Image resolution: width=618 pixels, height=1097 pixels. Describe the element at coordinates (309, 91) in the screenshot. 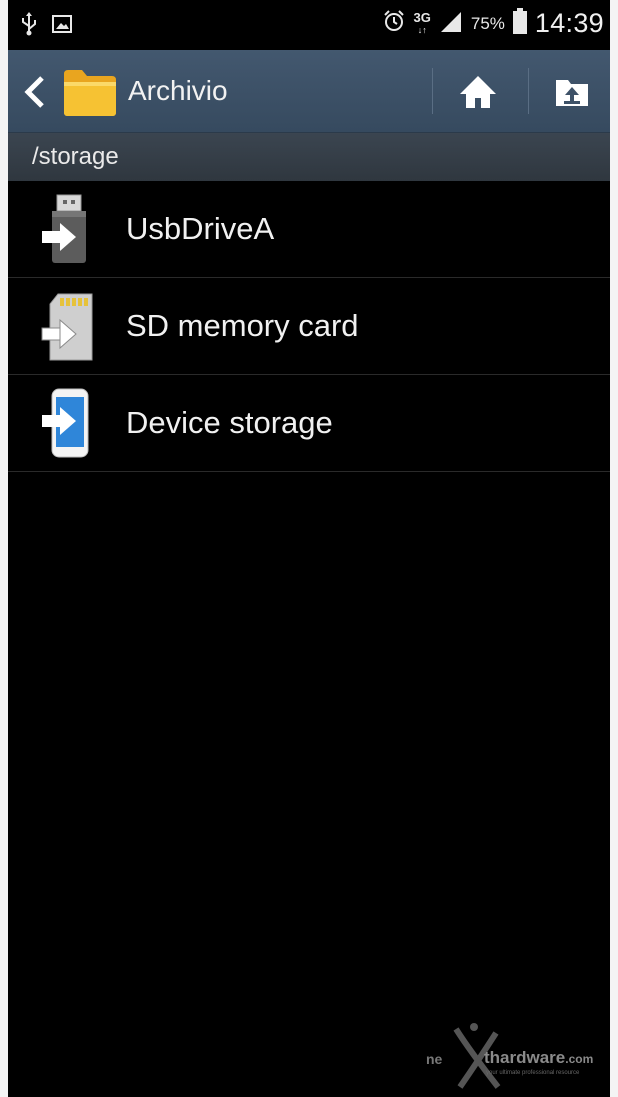

I see `action-bar: Archivio` at that location.